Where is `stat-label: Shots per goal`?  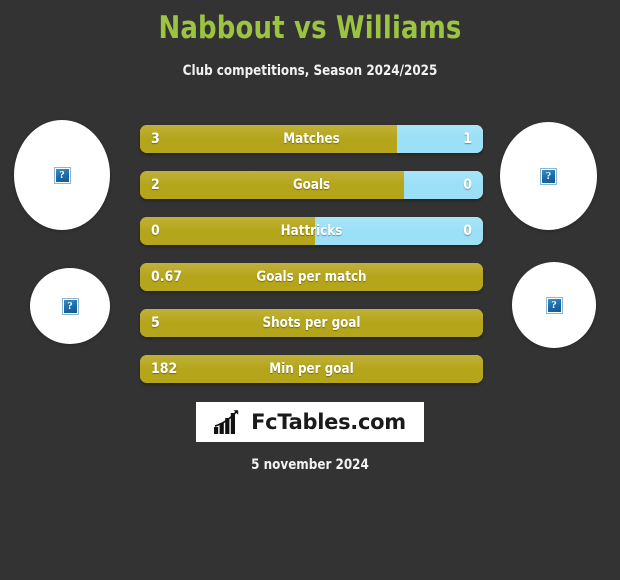 stat-label: Shots per goal is located at coordinates (311, 323).